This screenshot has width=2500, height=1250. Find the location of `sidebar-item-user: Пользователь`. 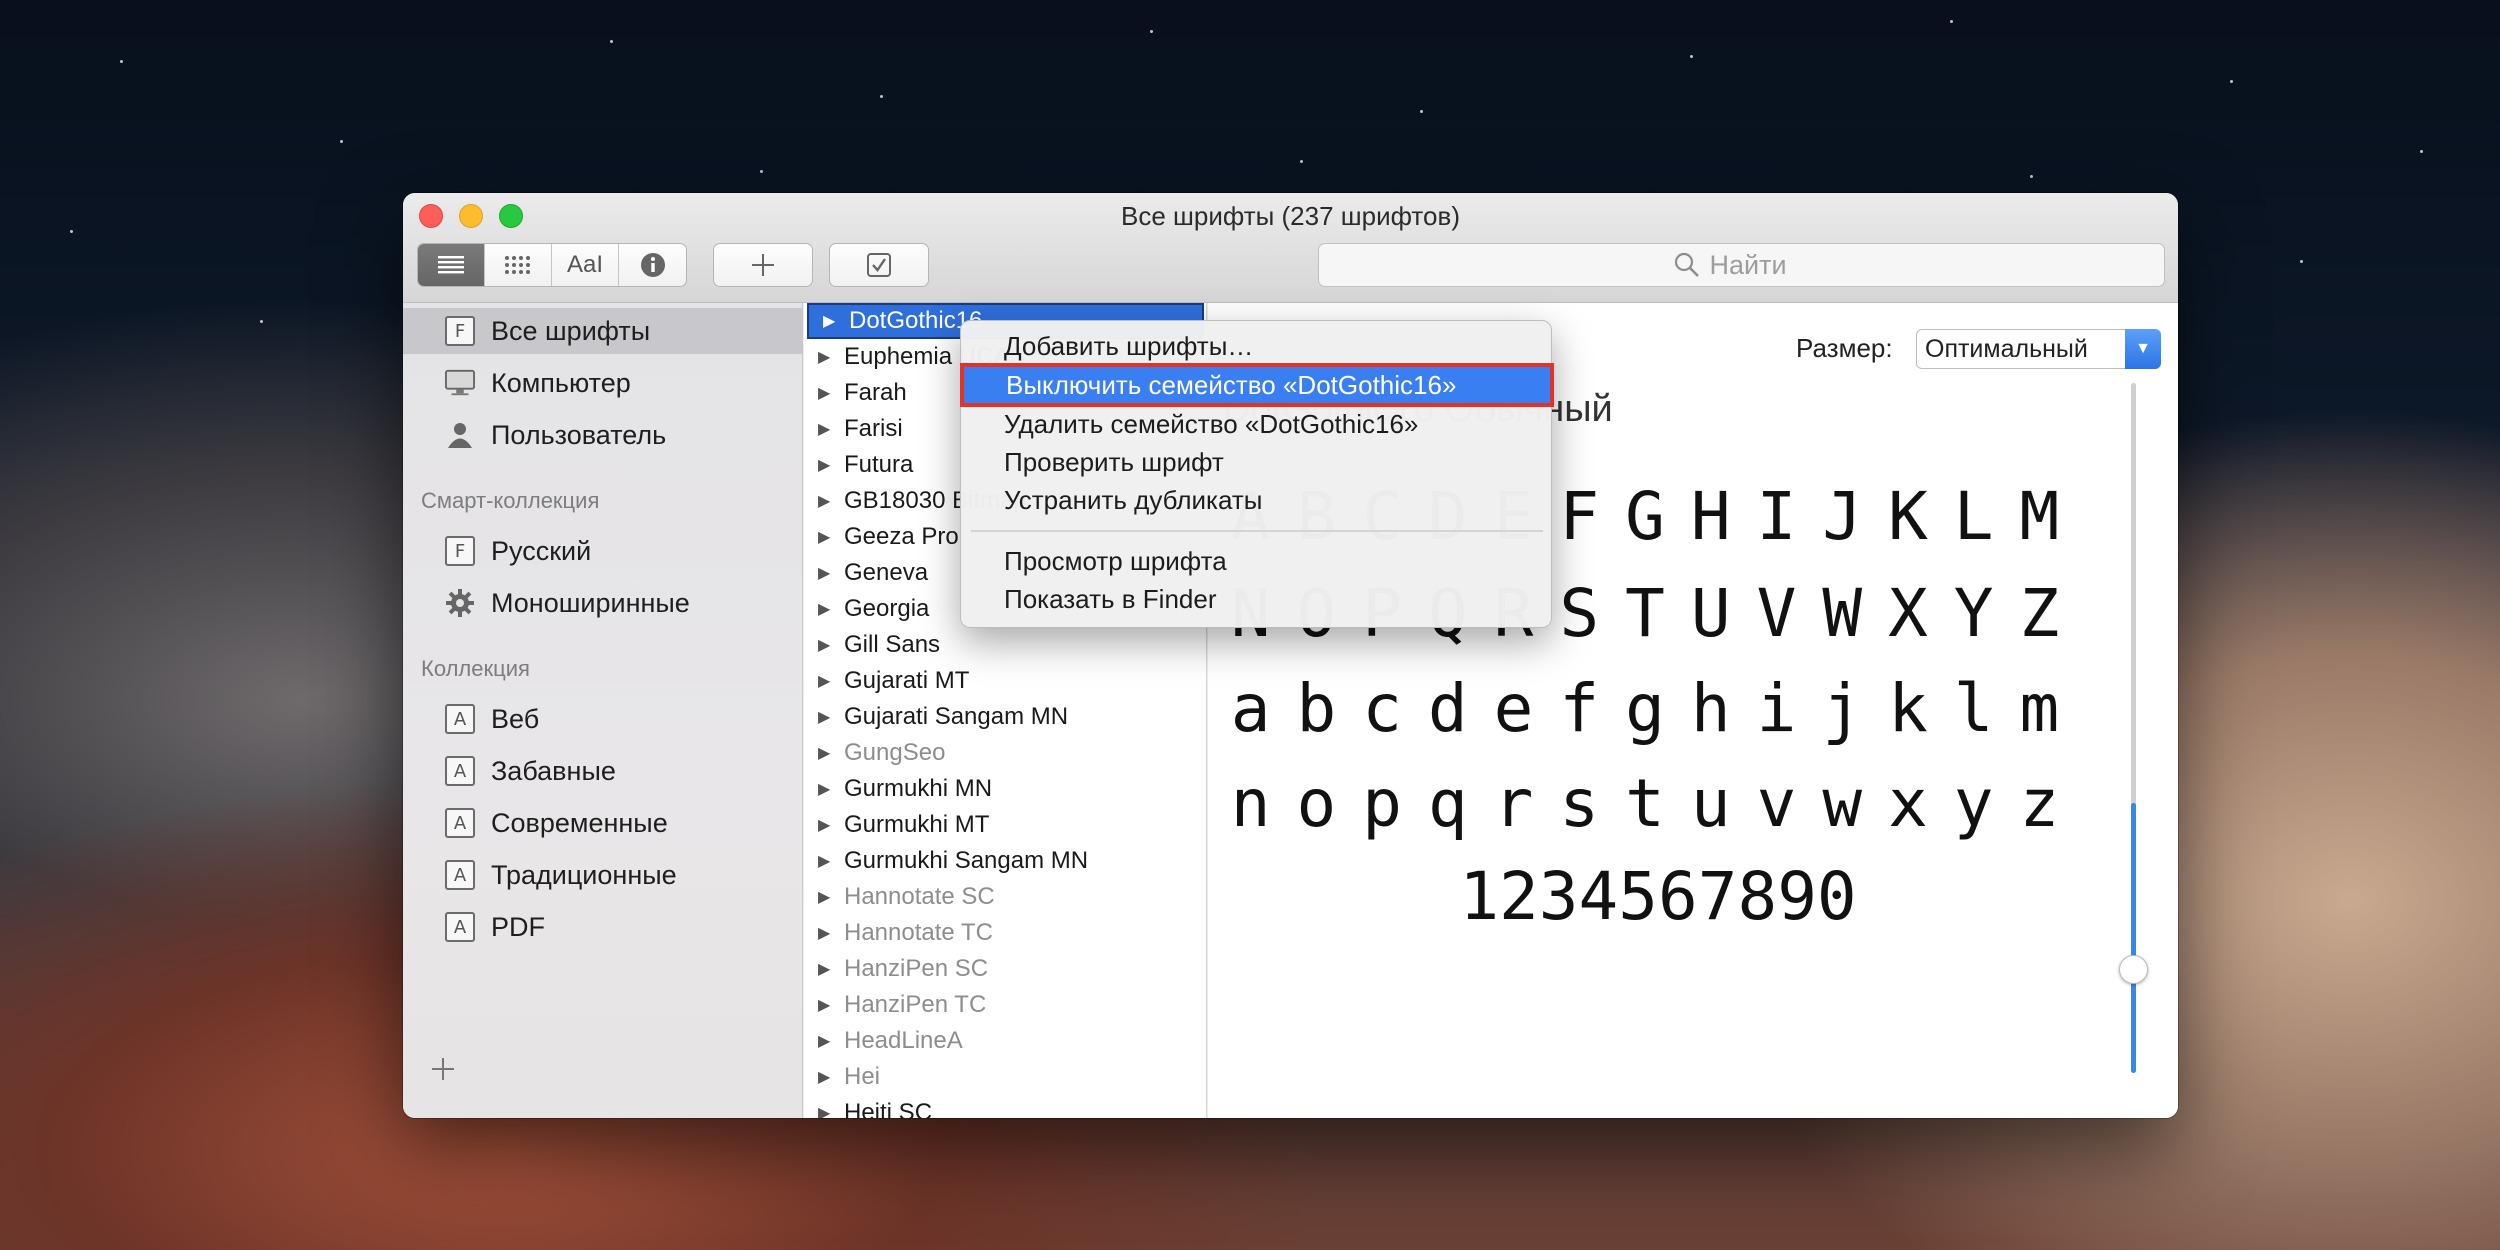

sidebar-item-user: Пользователь is located at coordinates (603, 435).